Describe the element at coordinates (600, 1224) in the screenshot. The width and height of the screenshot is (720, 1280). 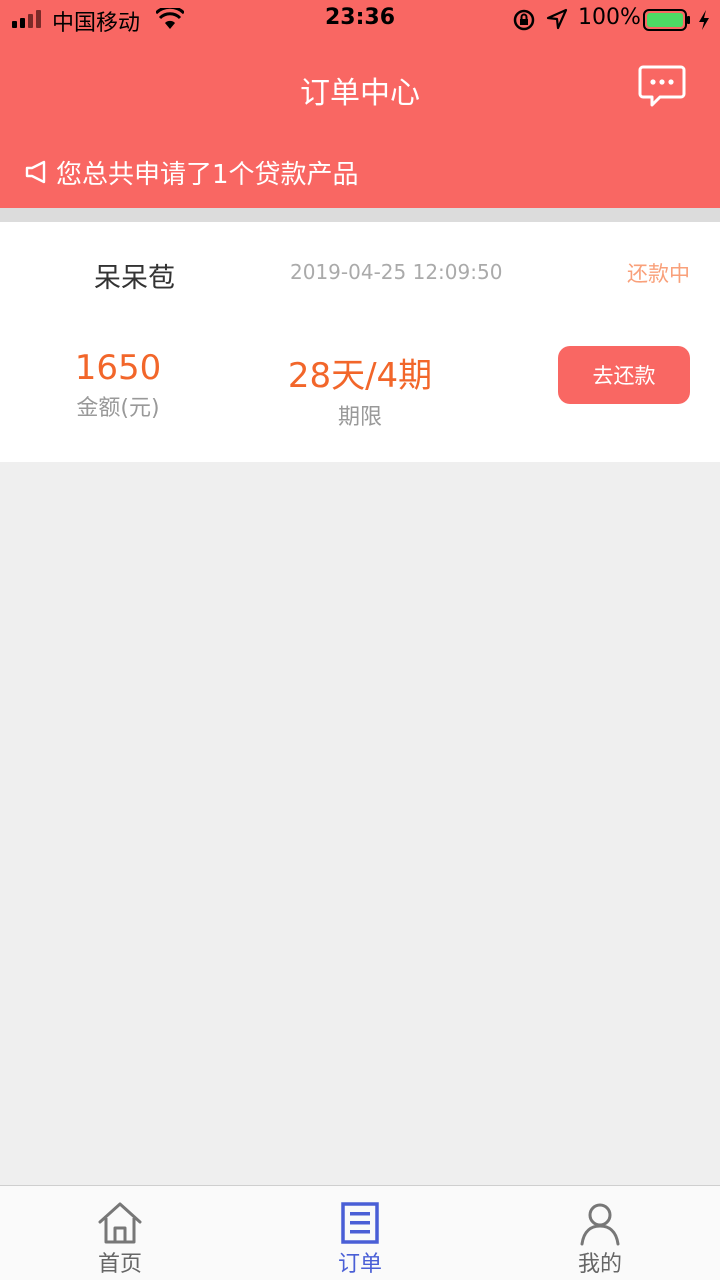
I see `person-icon` at that location.